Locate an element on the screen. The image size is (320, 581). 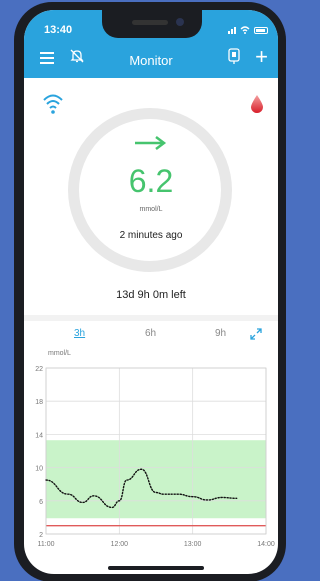
trend-arrow-right-icon is located at coordinates (151, 143).